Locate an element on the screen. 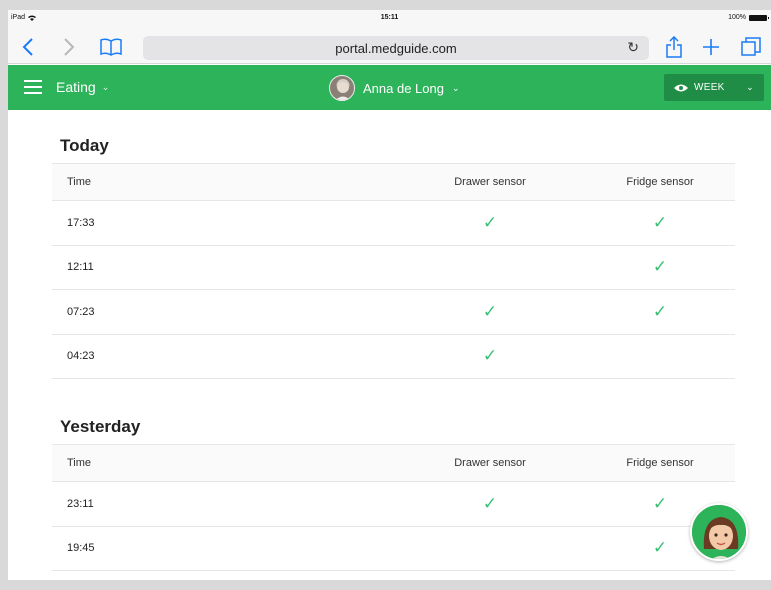 This screenshot has height=590, width=771. address-bar: portal.medguide.com ↻ is located at coordinates (396, 48).